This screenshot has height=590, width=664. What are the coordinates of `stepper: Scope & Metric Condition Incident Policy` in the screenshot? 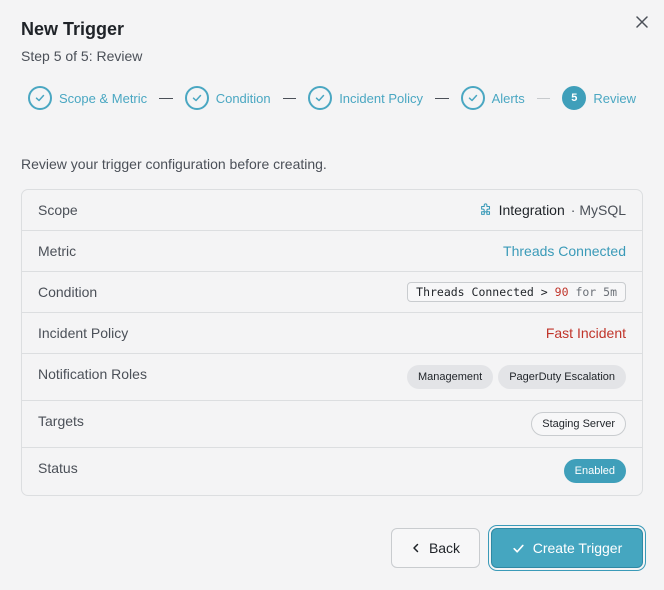 It's located at (332, 98).